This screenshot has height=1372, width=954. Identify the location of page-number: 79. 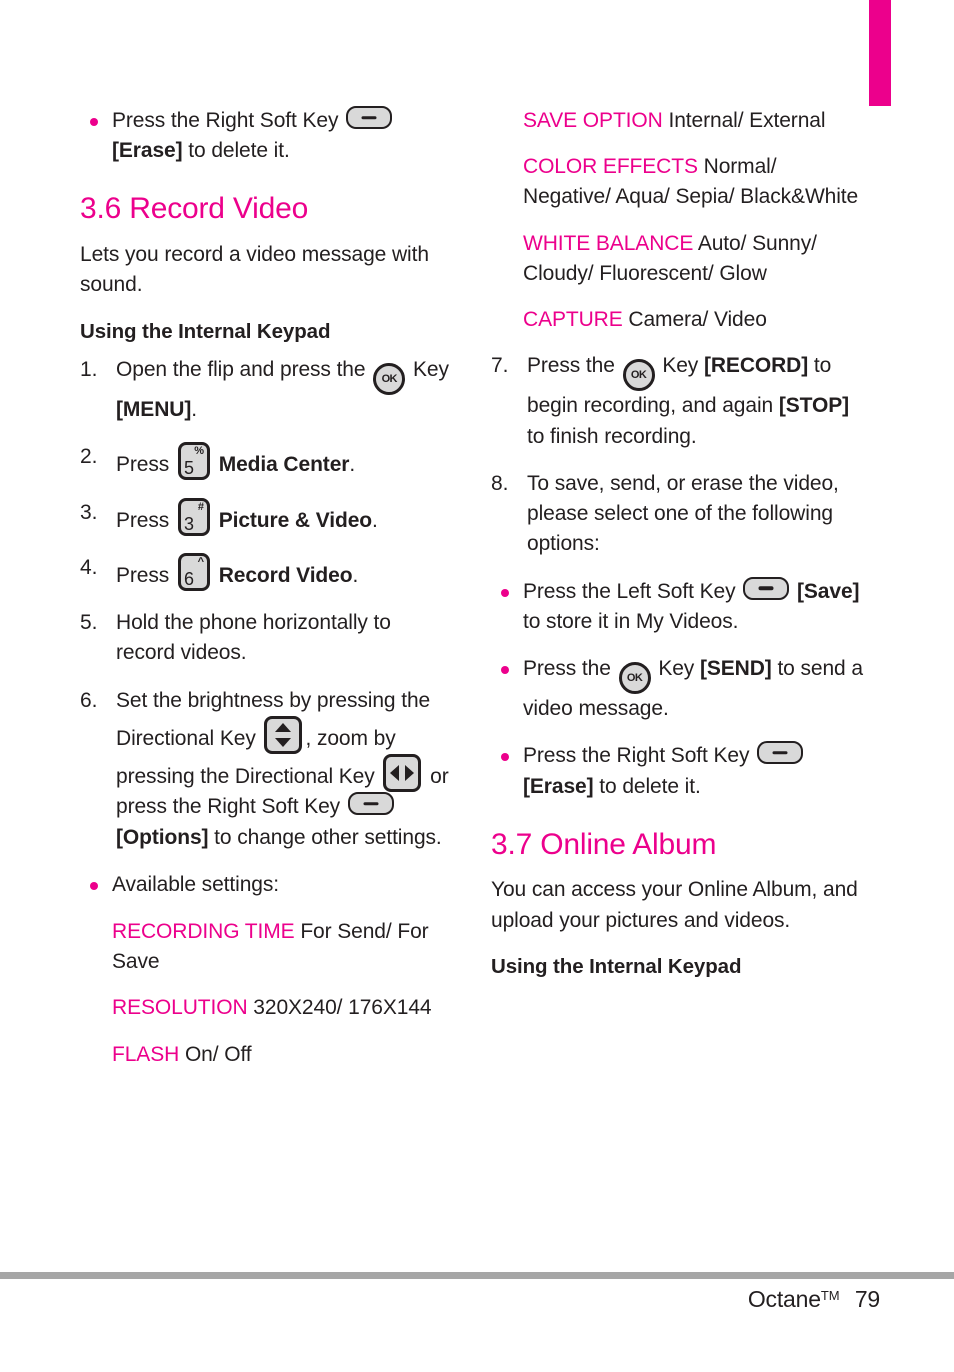
(867, 1299).